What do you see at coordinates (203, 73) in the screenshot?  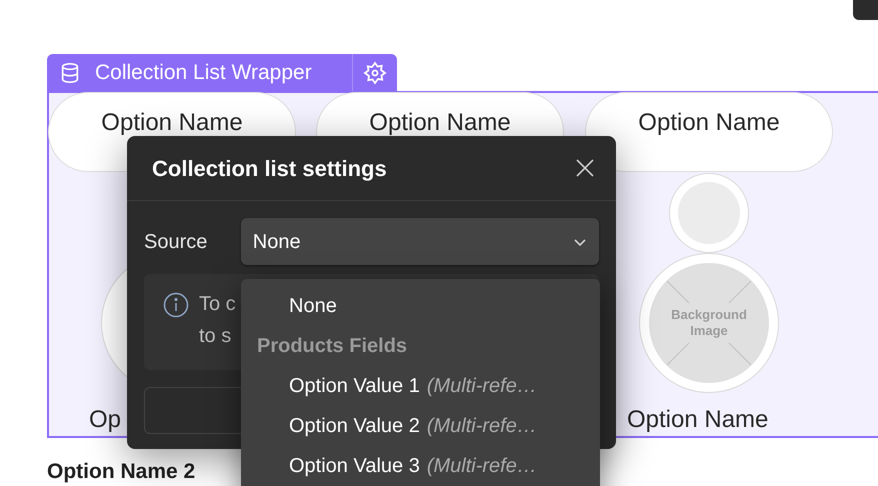 I see `tag-label: Collection List Wrapper` at bounding box center [203, 73].